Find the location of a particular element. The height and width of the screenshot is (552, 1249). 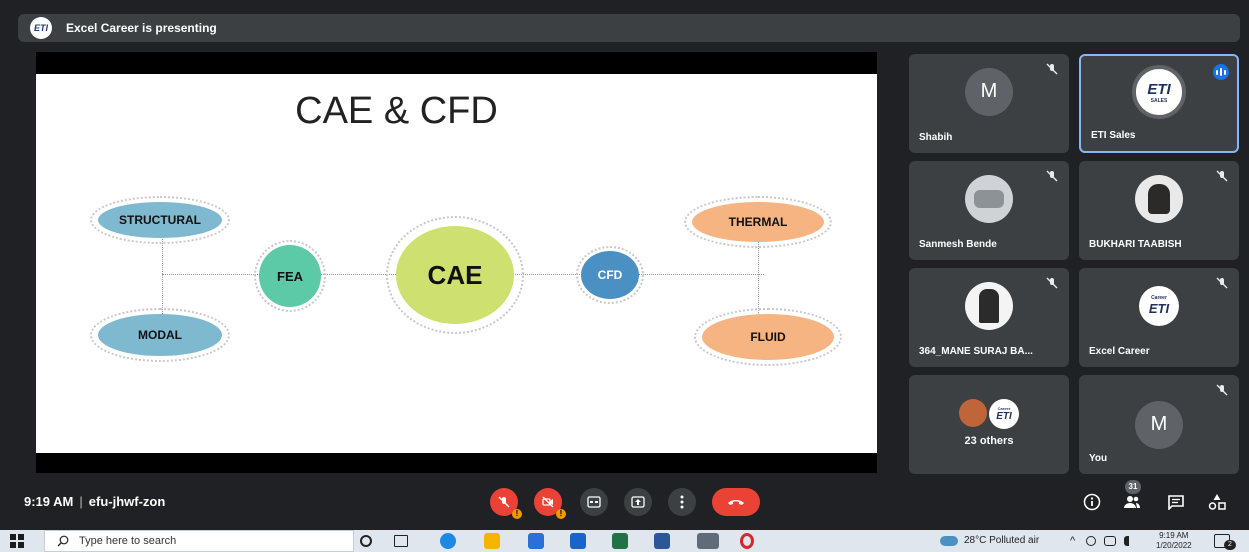

edge-browser-icon is located at coordinates (448, 541).